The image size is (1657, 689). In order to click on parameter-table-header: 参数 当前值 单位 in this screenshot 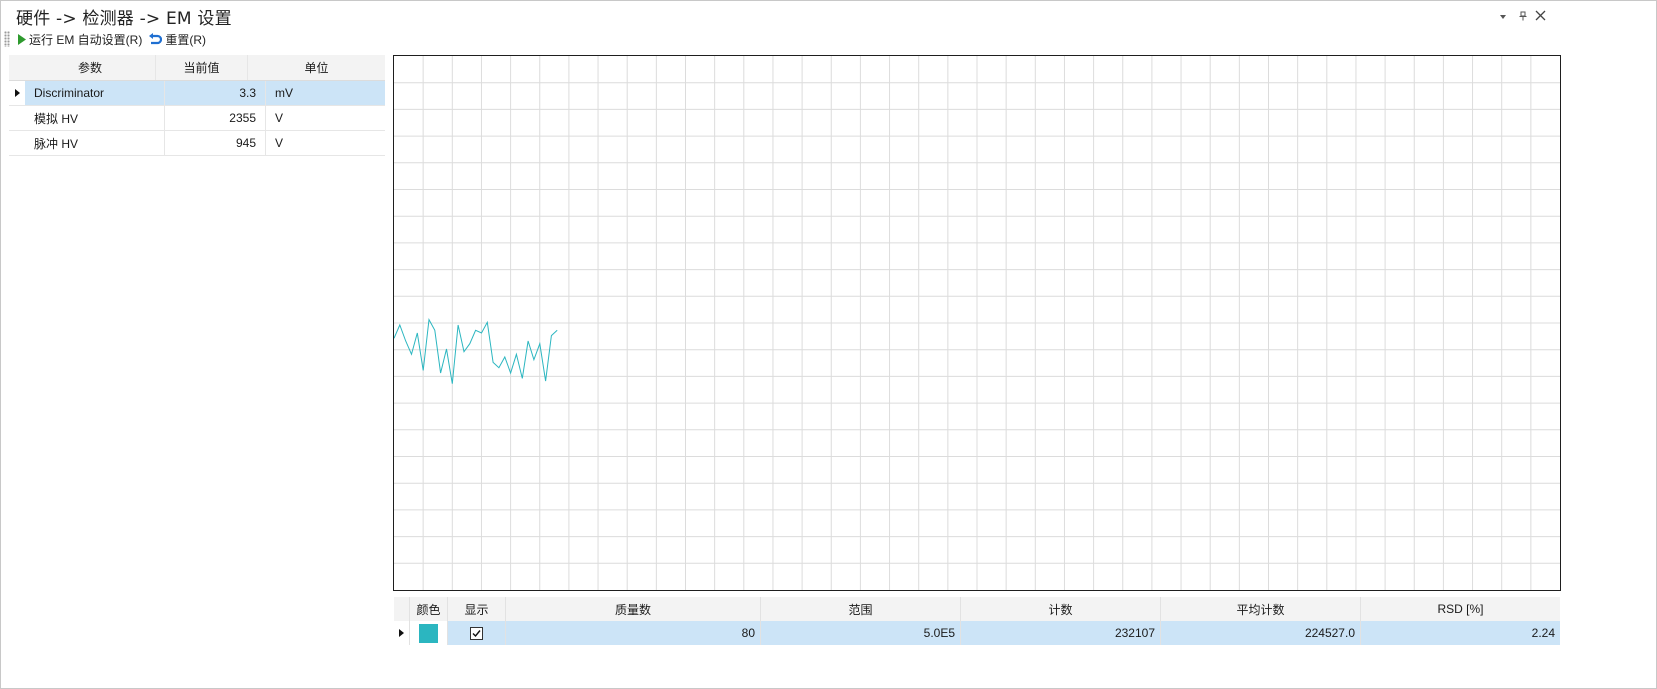, I will do `click(197, 68)`.